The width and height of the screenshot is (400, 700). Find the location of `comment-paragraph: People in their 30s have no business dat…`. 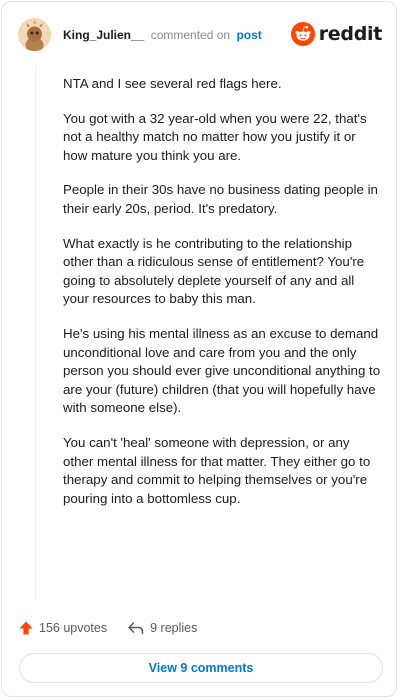

comment-paragraph: People in their 30s have no business dat… is located at coordinates (220, 199).